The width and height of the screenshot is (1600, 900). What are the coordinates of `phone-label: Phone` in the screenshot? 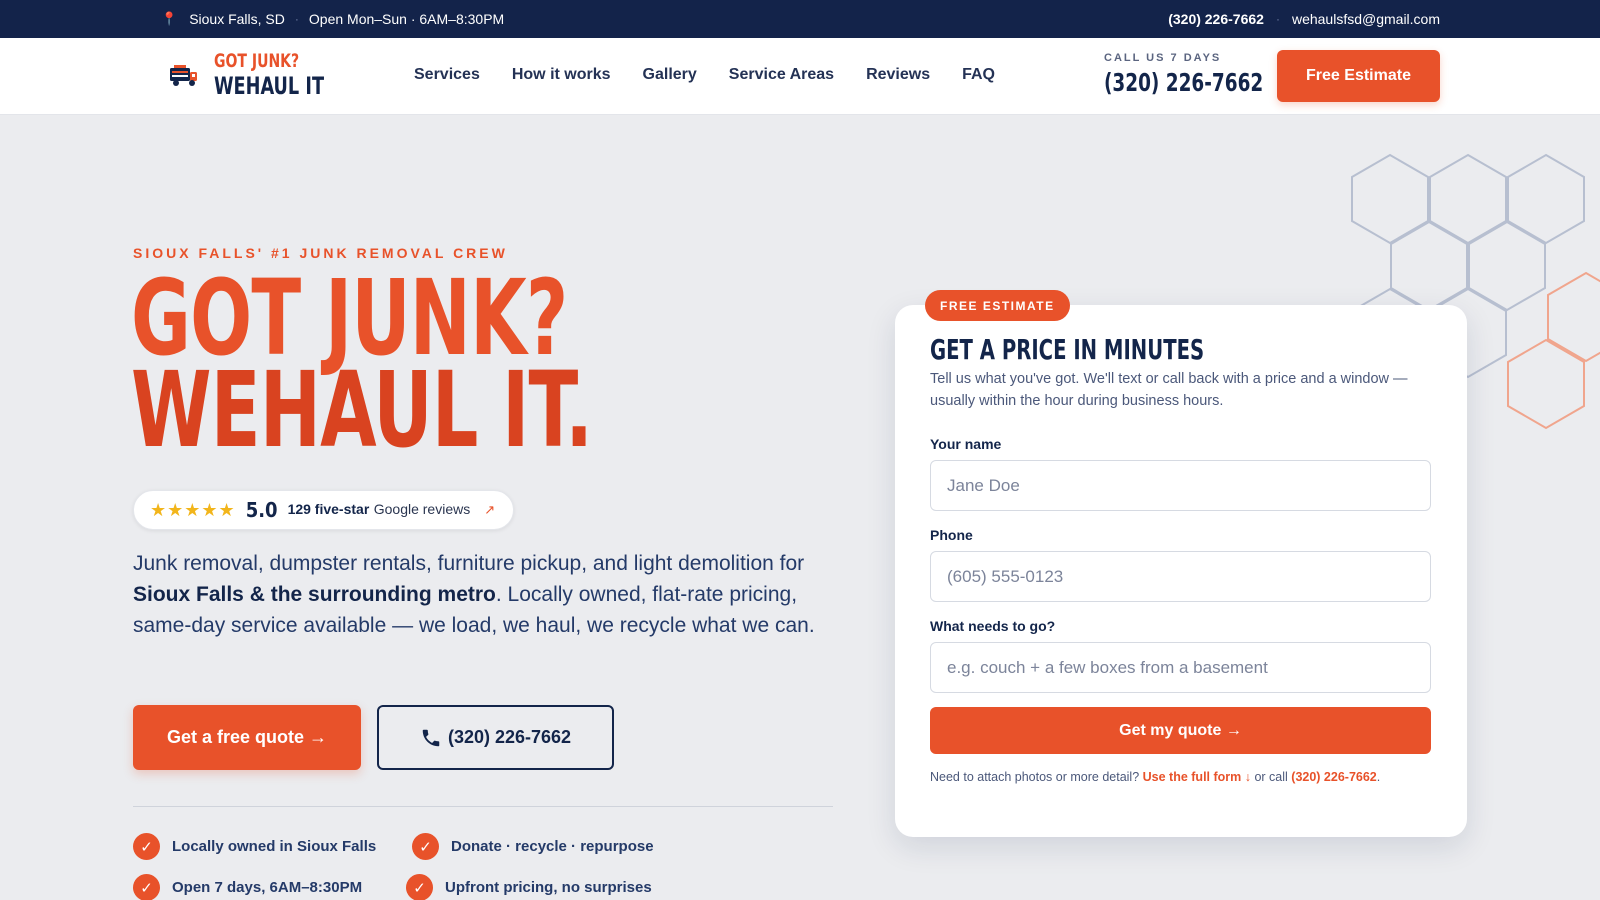 It's located at (951, 535).